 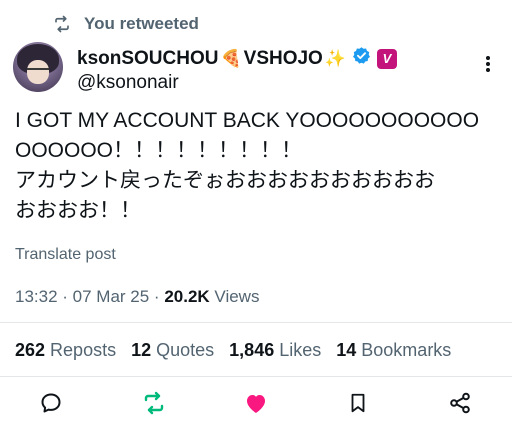 I want to click on tweet-line: I GOT MY ACCOUNT BACK YOOOOOOOOOOO, so click(x=247, y=120).